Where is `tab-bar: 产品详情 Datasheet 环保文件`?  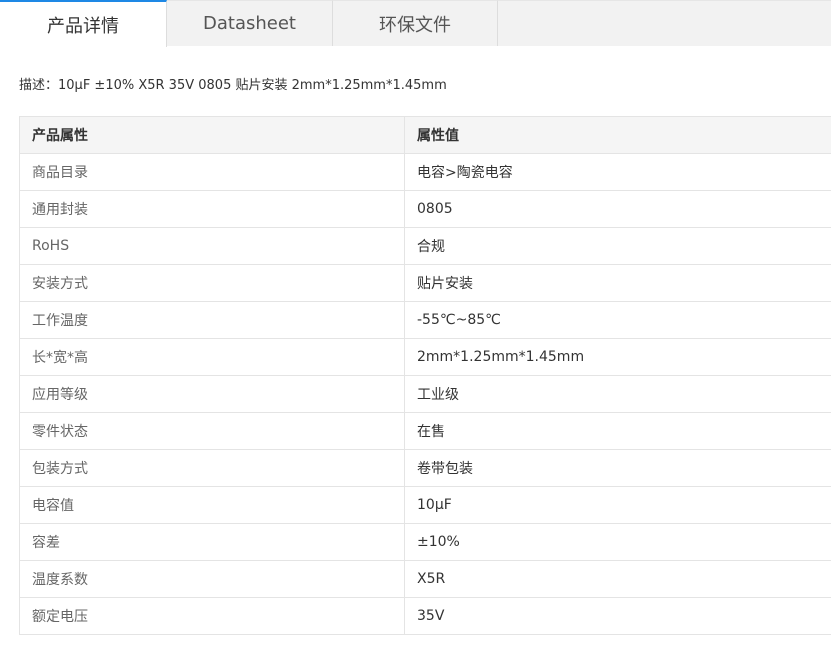 tab-bar: 产品详情 Datasheet 环保文件 is located at coordinates (415, 23).